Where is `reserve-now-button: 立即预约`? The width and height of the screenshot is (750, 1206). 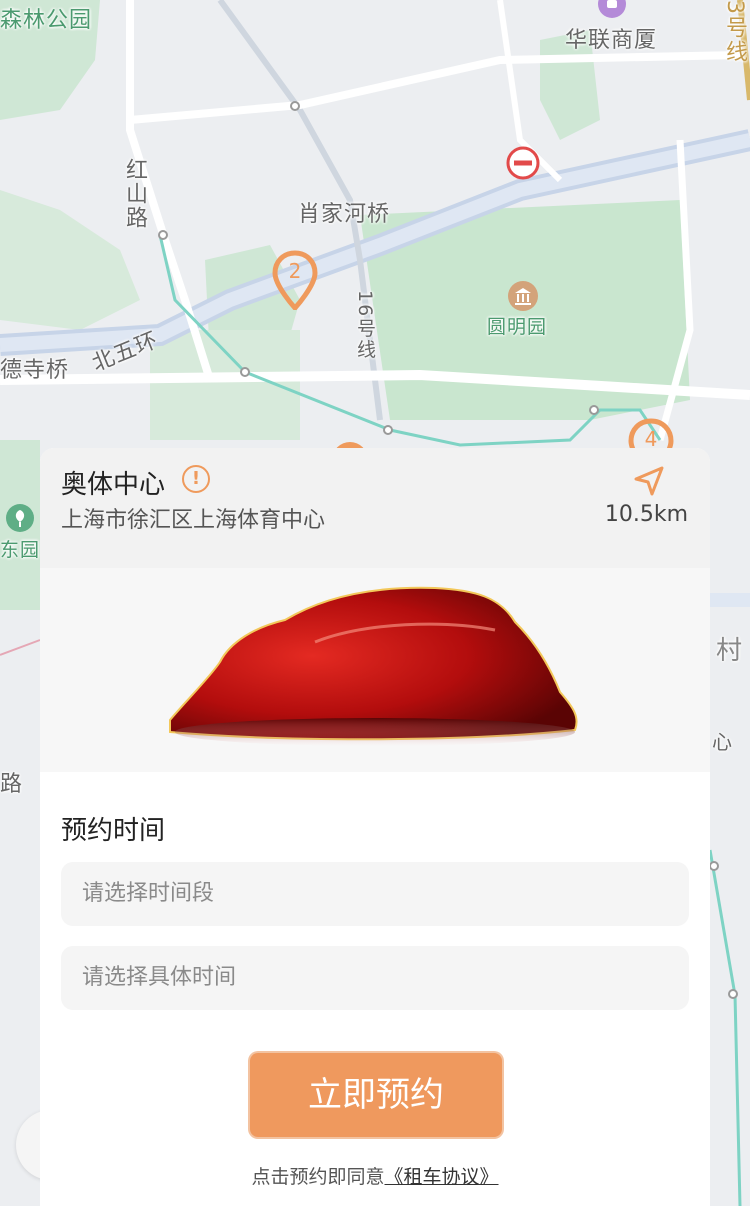
reserve-now-button: 立即预约 is located at coordinates (376, 1095).